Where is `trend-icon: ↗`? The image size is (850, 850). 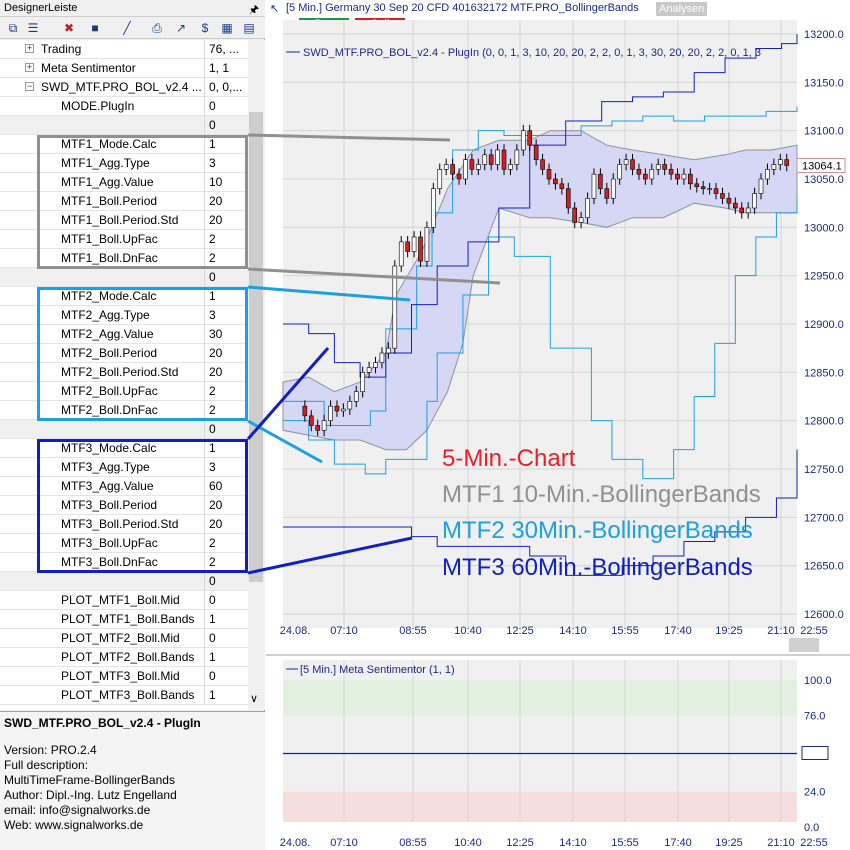 trend-icon: ↗ is located at coordinates (181, 28).